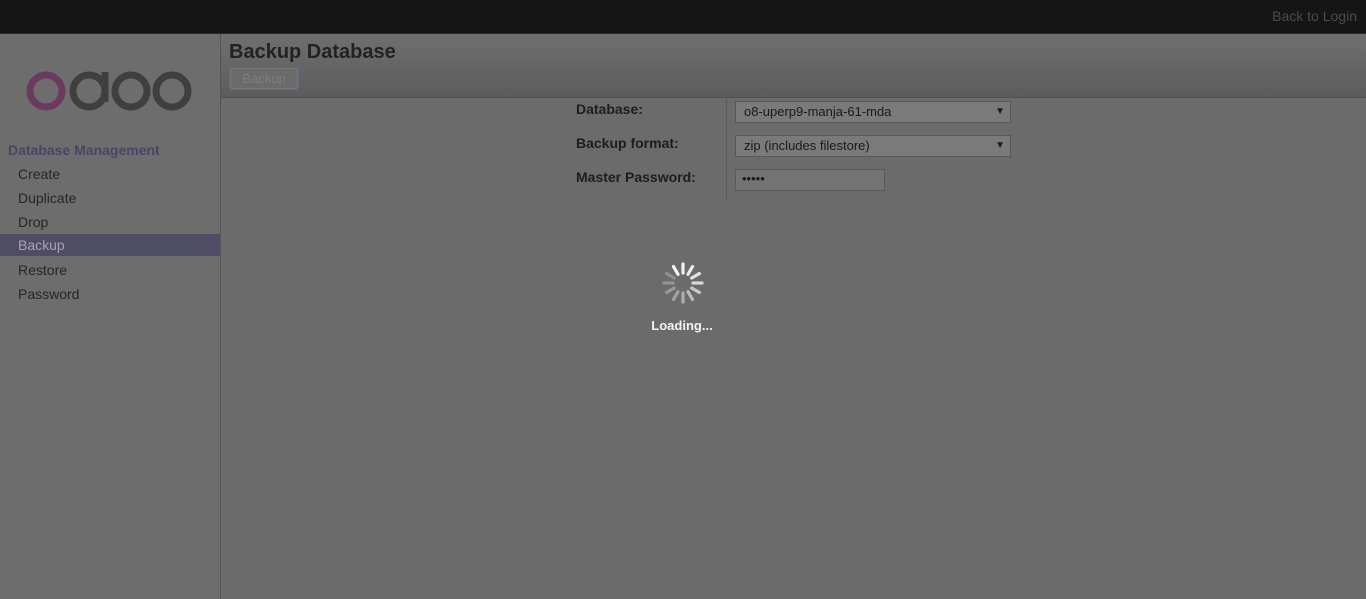  I want to click on back-to-login-link: Back to Login, so click(1314, 16).